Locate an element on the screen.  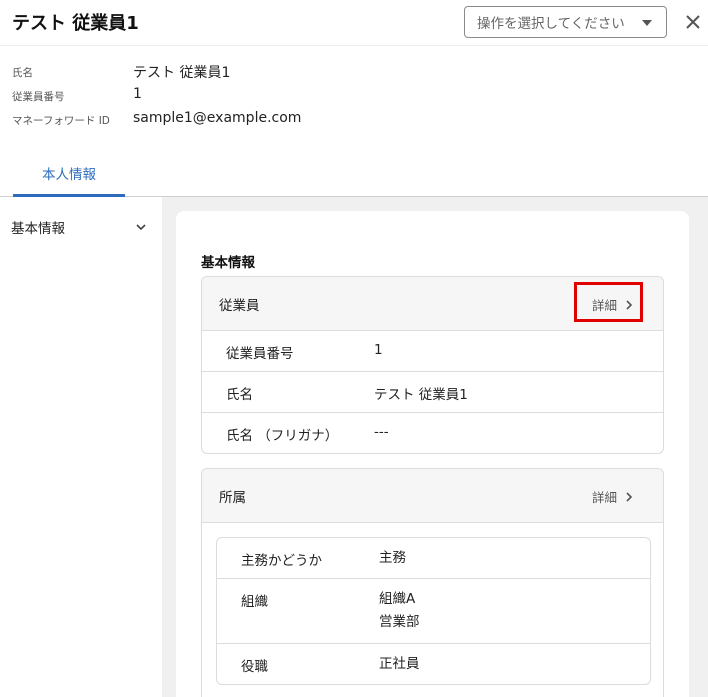
affiliation-table: 主務かどうか 主務 組織 組織A 営業部 役職 正社員 is located at coordinates (433, 611).